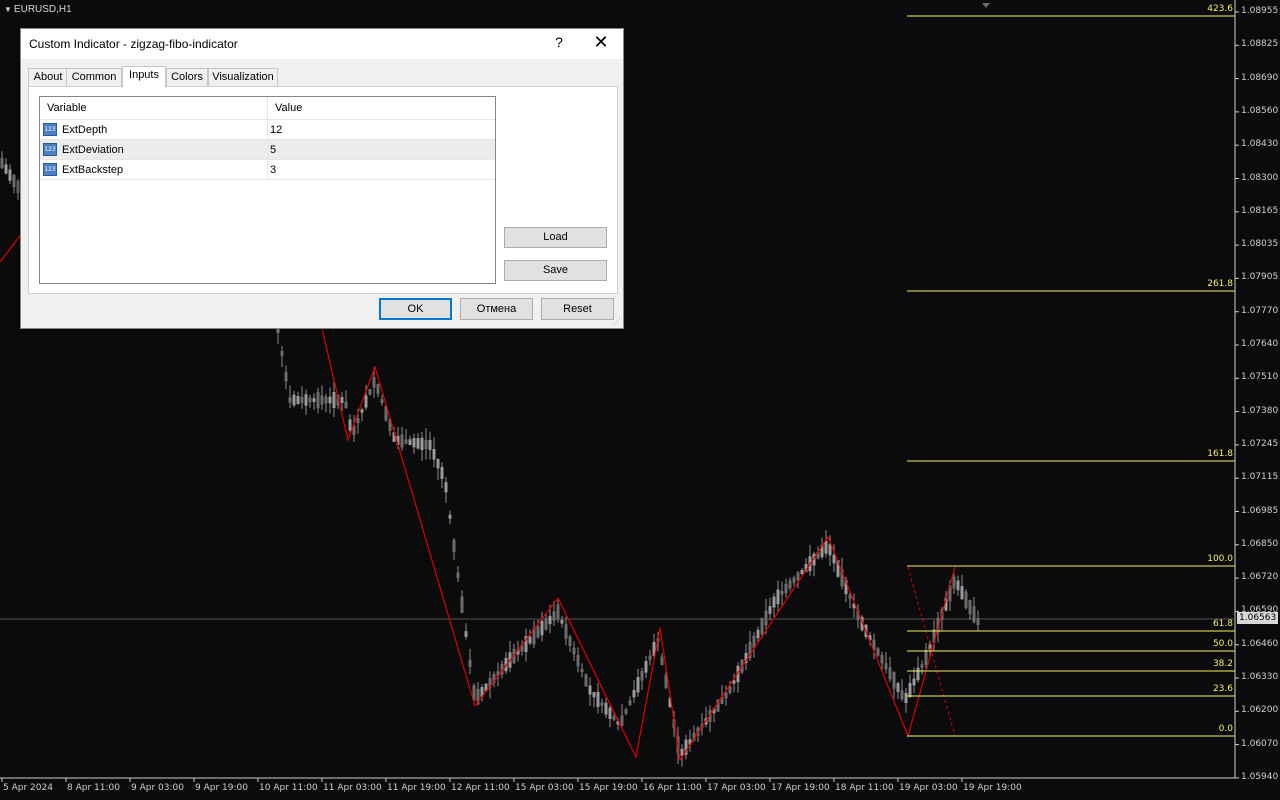 The height and width of the screenshot is (800, 1280). I want to click on tab-colors: Colors, so click(187, 77).